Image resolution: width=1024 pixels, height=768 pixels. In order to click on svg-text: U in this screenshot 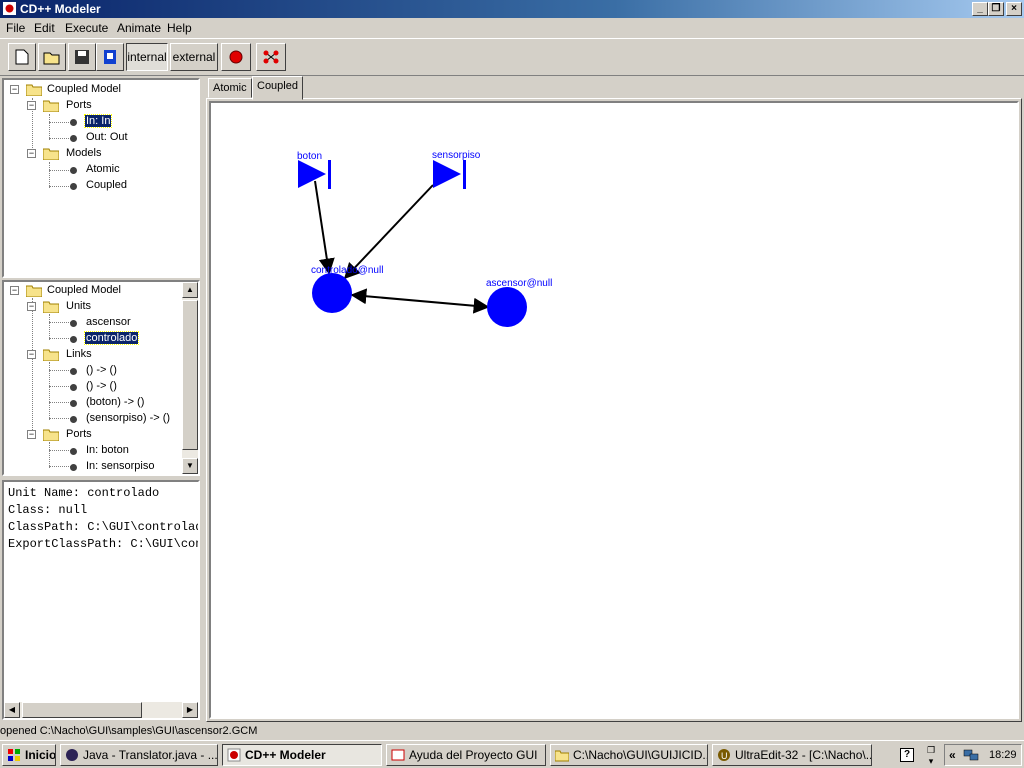, I will do `click(724, 756)`.